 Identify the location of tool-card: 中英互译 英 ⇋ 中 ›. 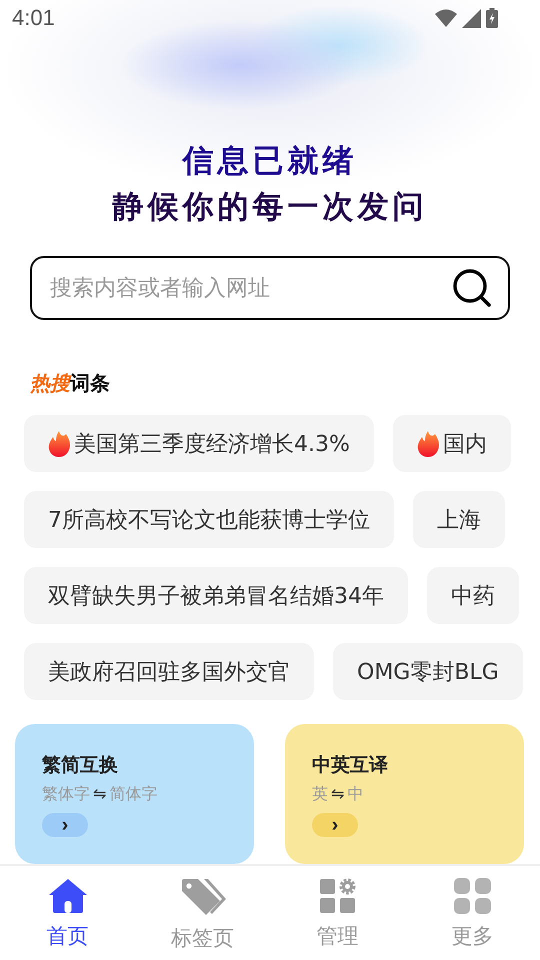
(404, 794).